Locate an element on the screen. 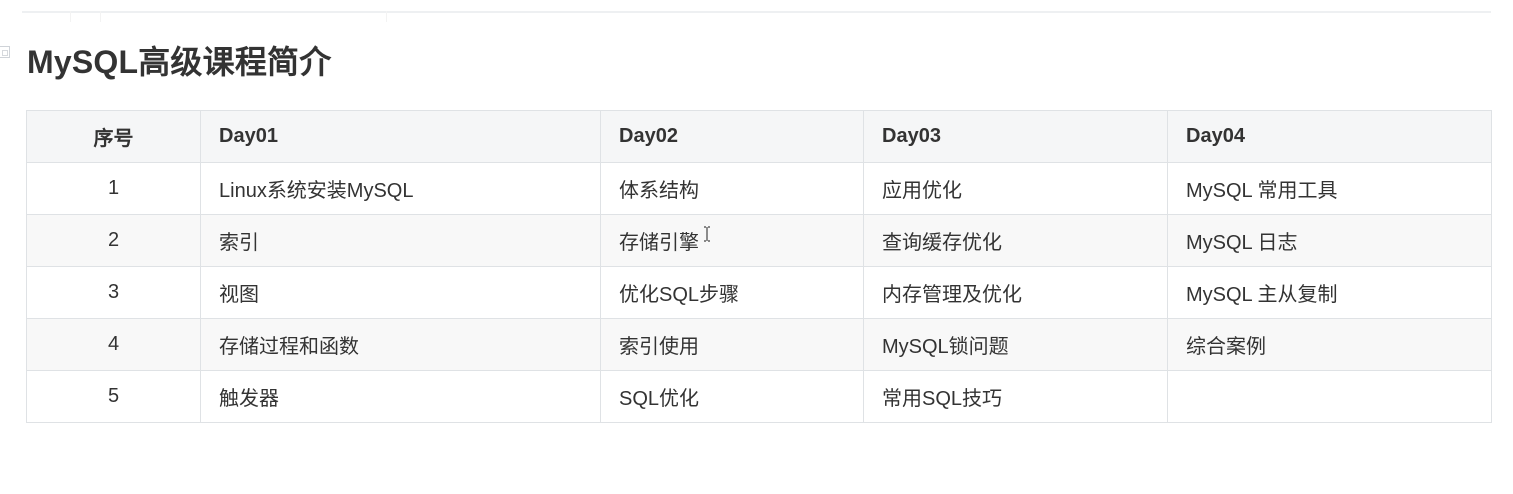  header-day02: Day02 is located at coordinates (732, 136).